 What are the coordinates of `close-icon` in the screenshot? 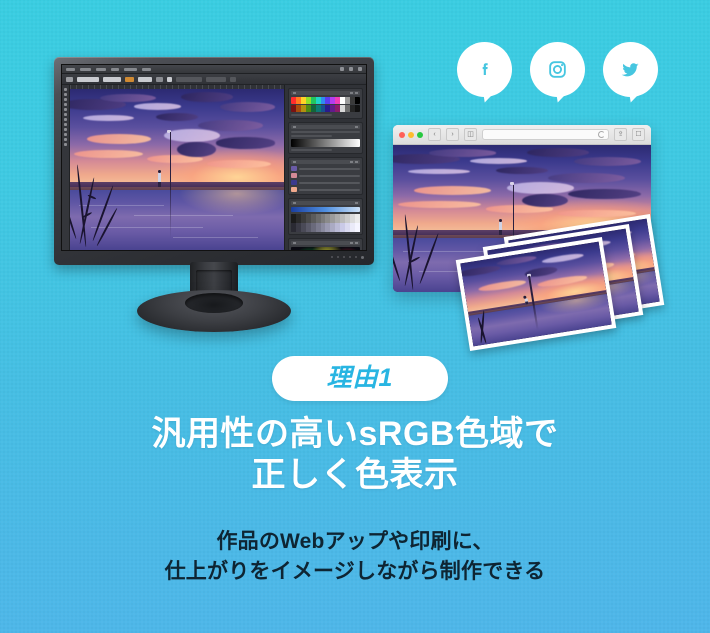 It's located at (402, 134).